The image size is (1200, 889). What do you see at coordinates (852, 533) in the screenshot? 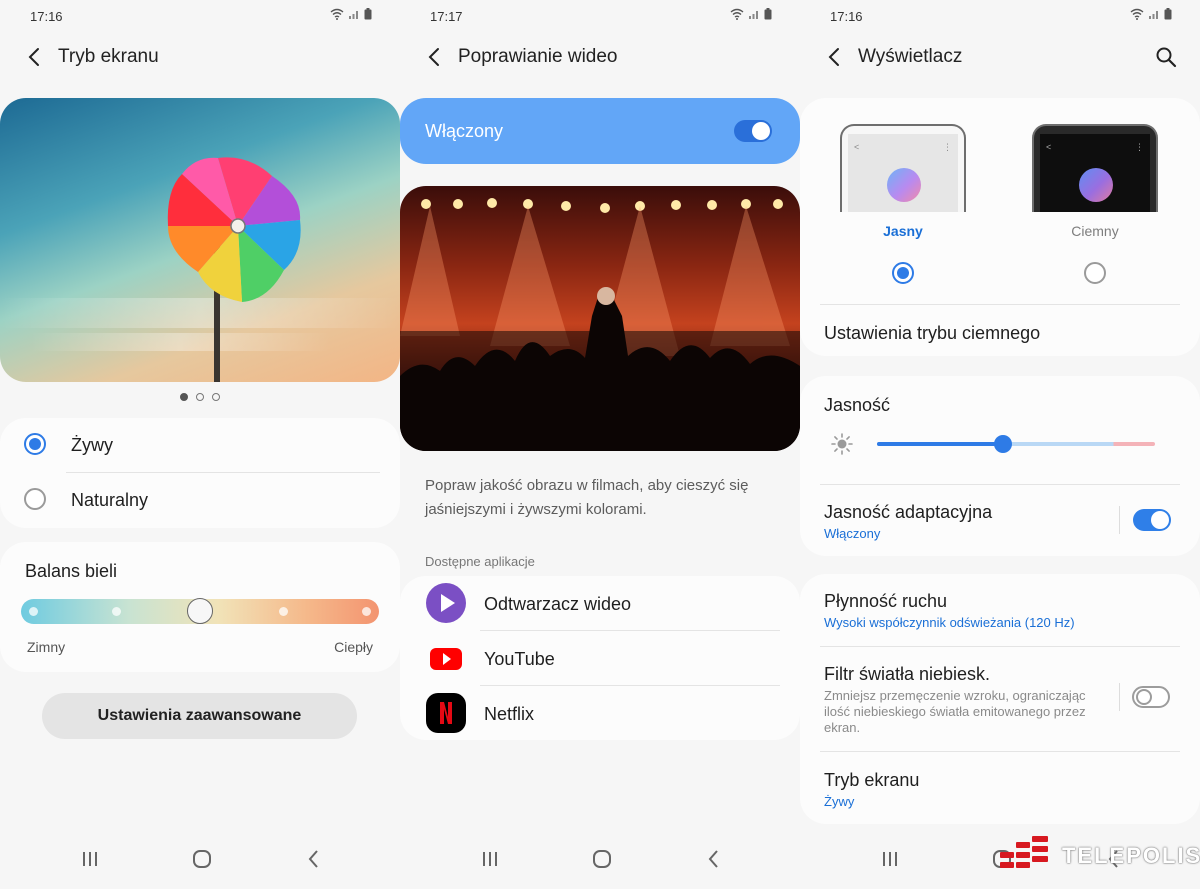
I see `adaptive-brightness-status: Włączony` at bounding box center [852, 533].